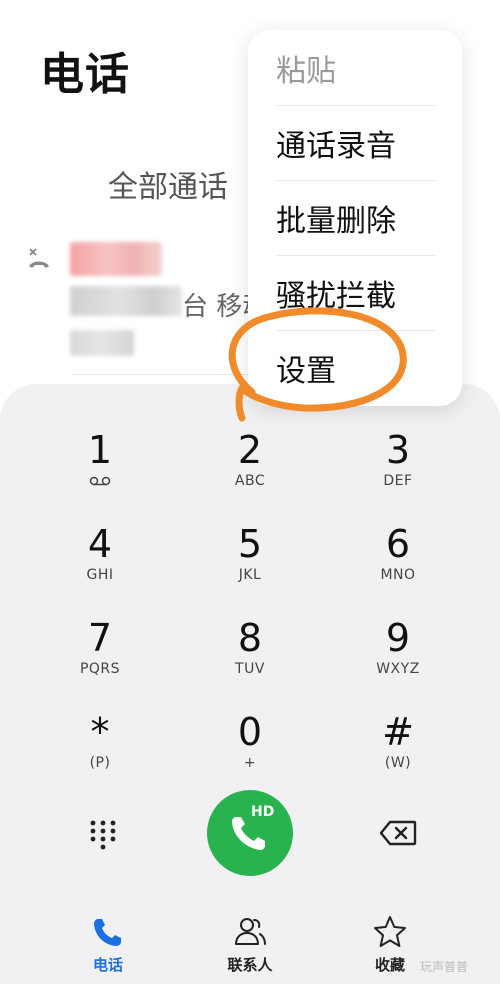  I want to click on key-letters: TUV, so click(250, 669).